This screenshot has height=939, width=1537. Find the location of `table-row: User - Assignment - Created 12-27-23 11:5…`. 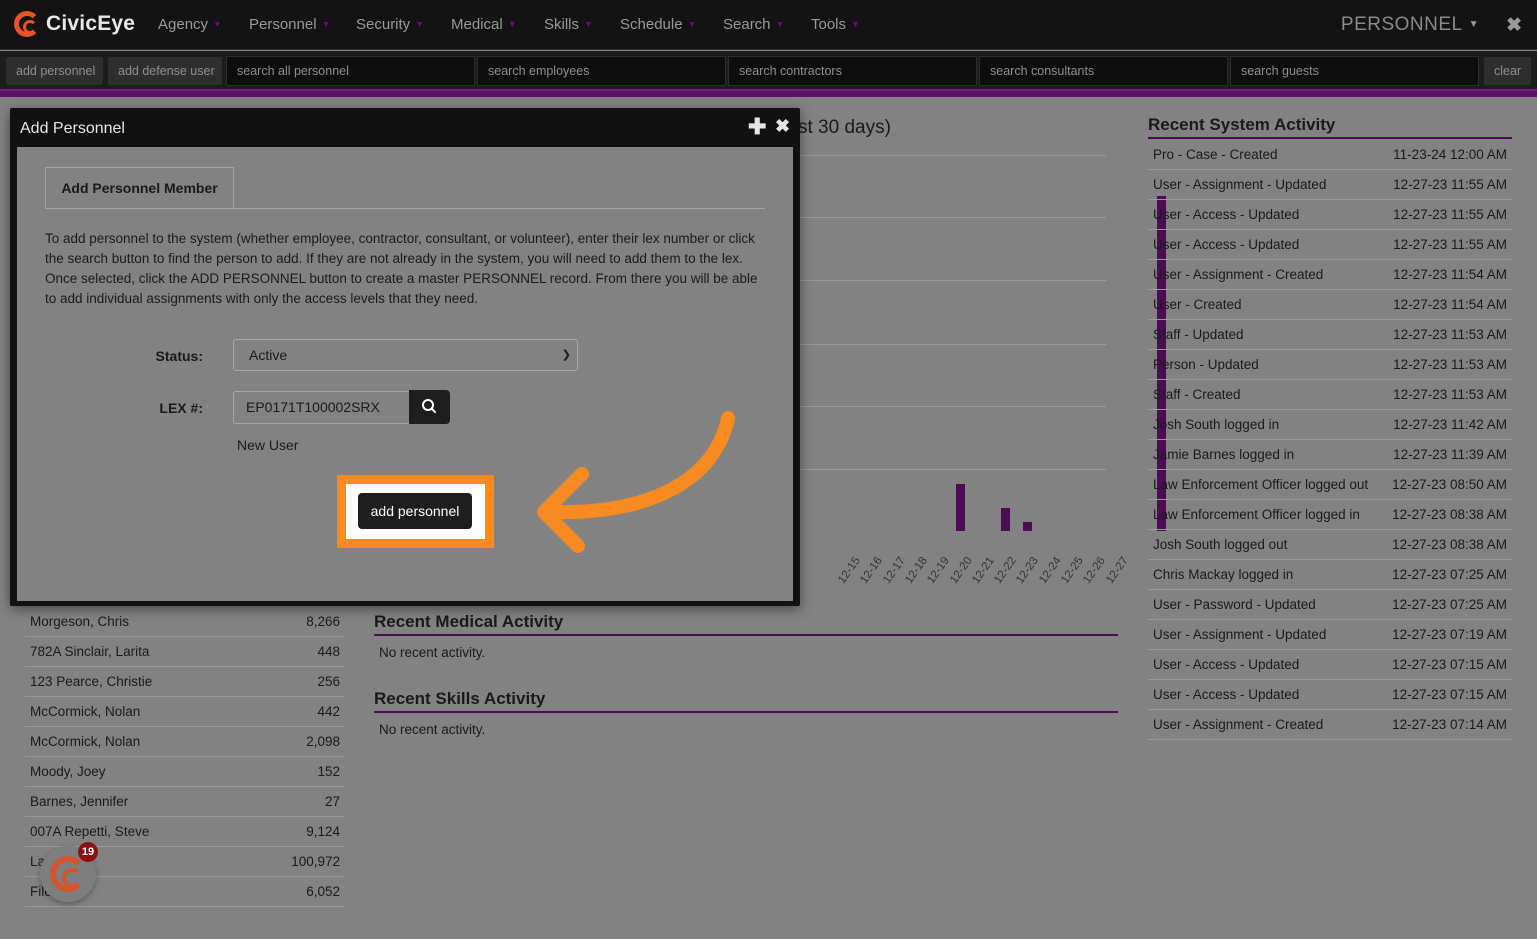

table-row: User - Assignment - Created 12-27-23 11:5… is located at coordinates (1330, 275).